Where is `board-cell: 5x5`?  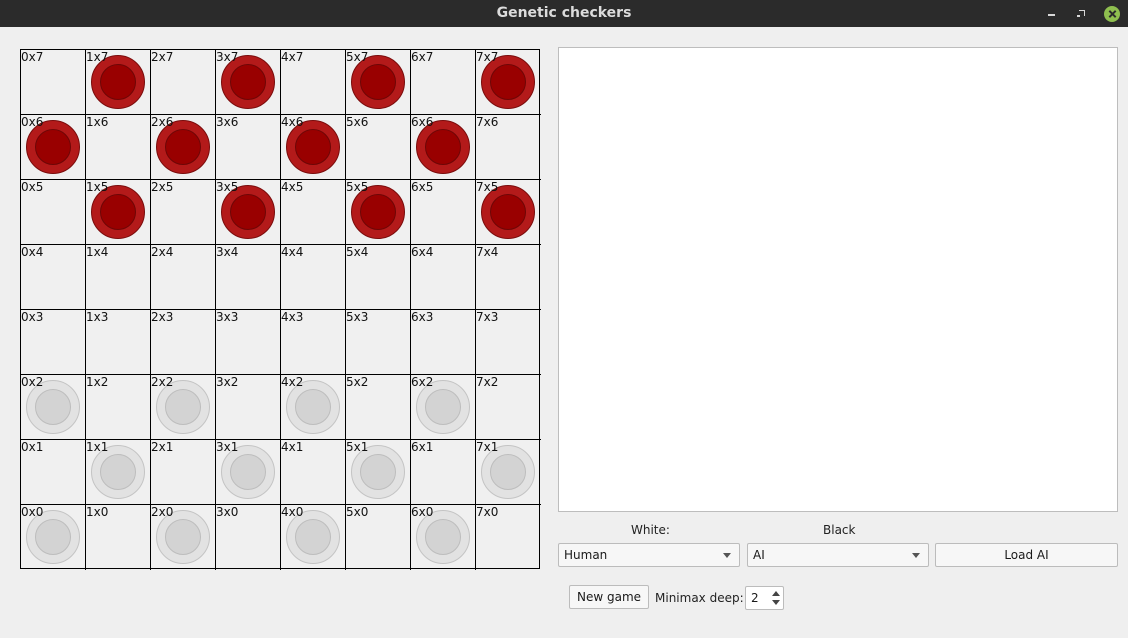
board-cell: 5x5 is located at coordinates (378, 212).